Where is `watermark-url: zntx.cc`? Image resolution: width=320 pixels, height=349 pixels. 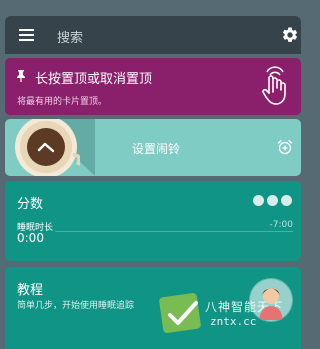 watermark-url: zntx.cc is located at coordinates (233, 321).